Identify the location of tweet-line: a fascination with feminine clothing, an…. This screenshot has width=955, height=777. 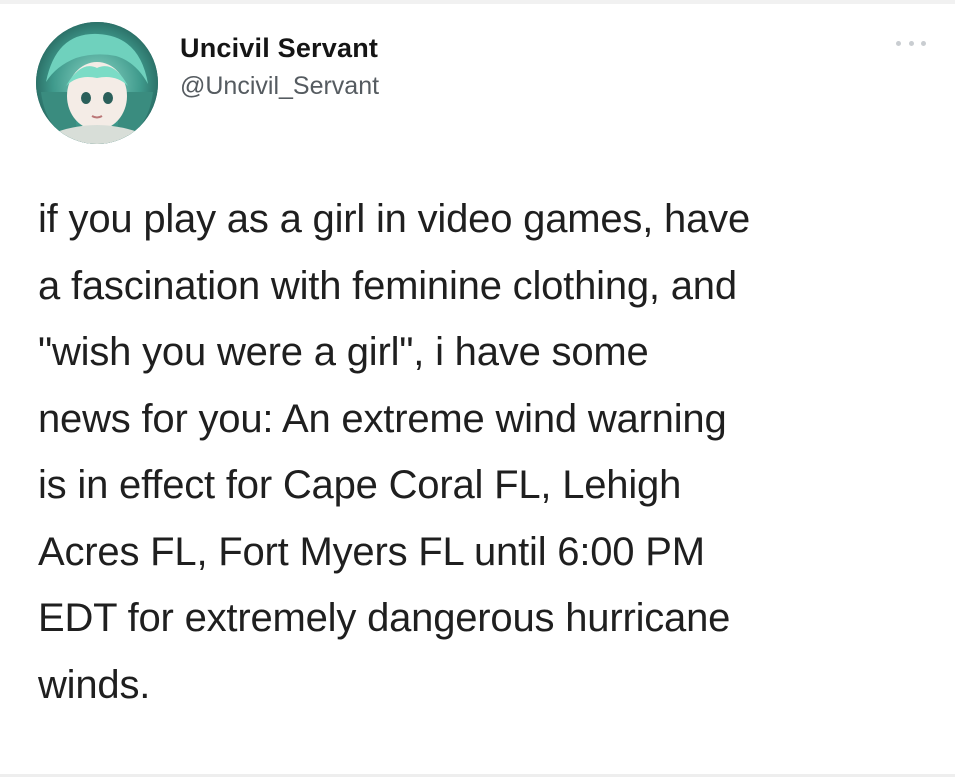
(387, 285).